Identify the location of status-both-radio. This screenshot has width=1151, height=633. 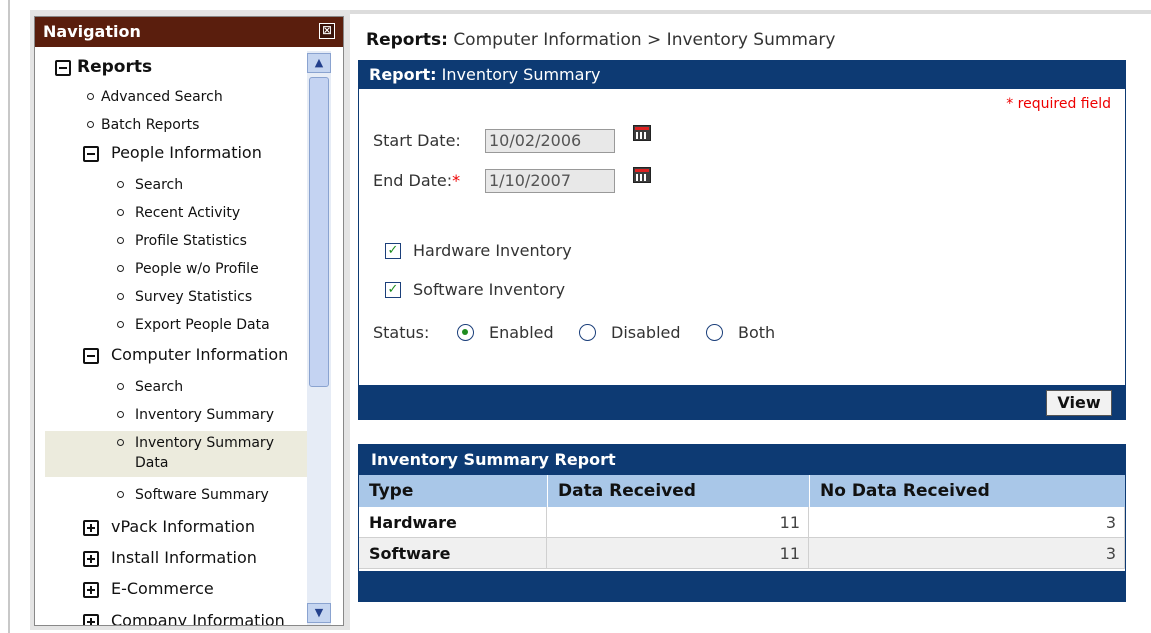
(714, 332).